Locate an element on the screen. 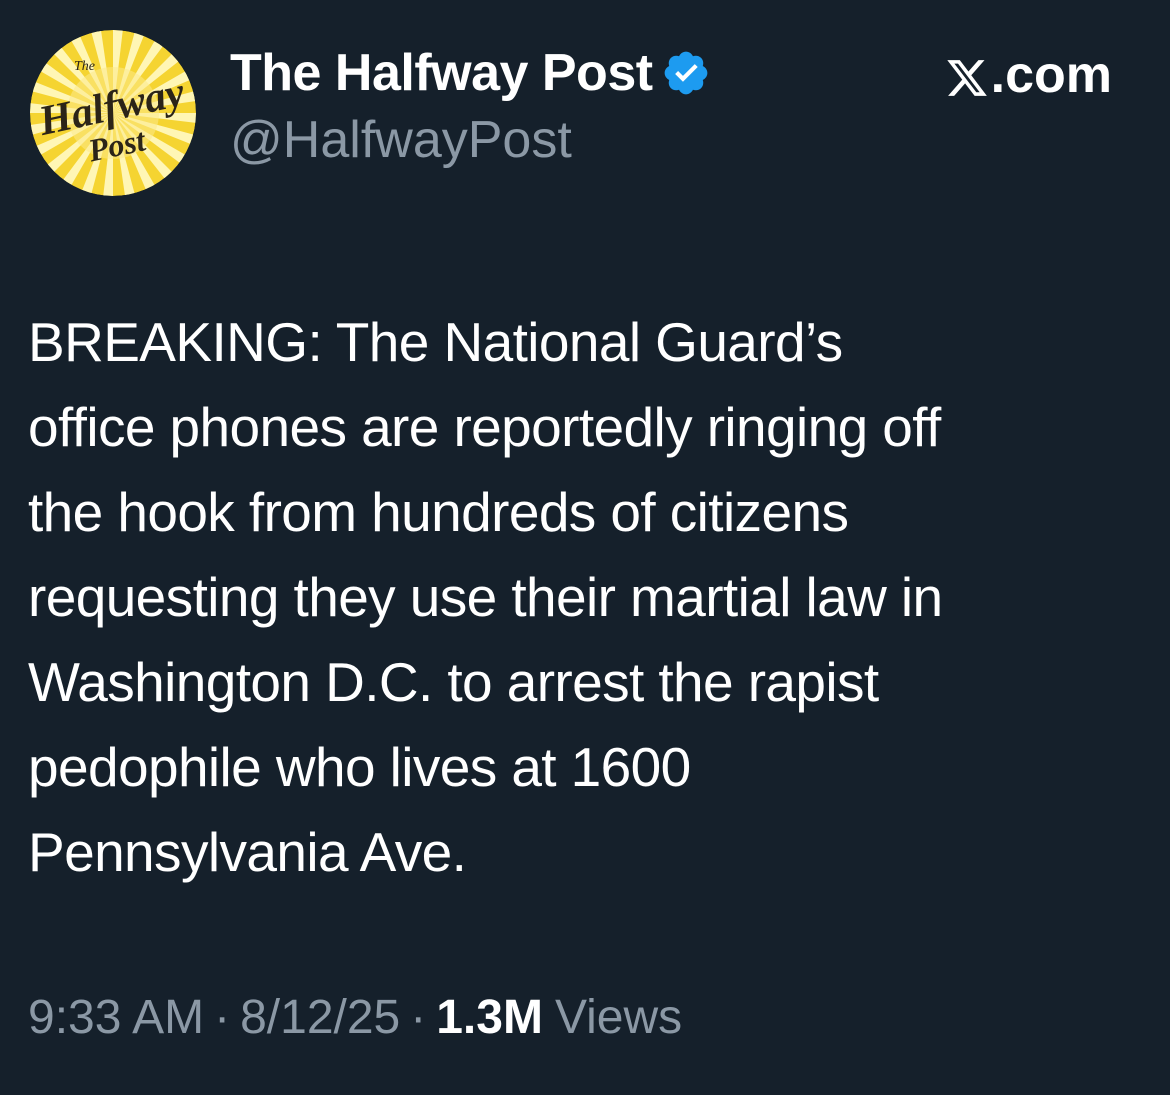 The height and width of the screenshot is (1095, 1170). tweet-metadata: 9:33 AM · 8/12/25 · 1.3M Views is located at coordinates (355, 1017).